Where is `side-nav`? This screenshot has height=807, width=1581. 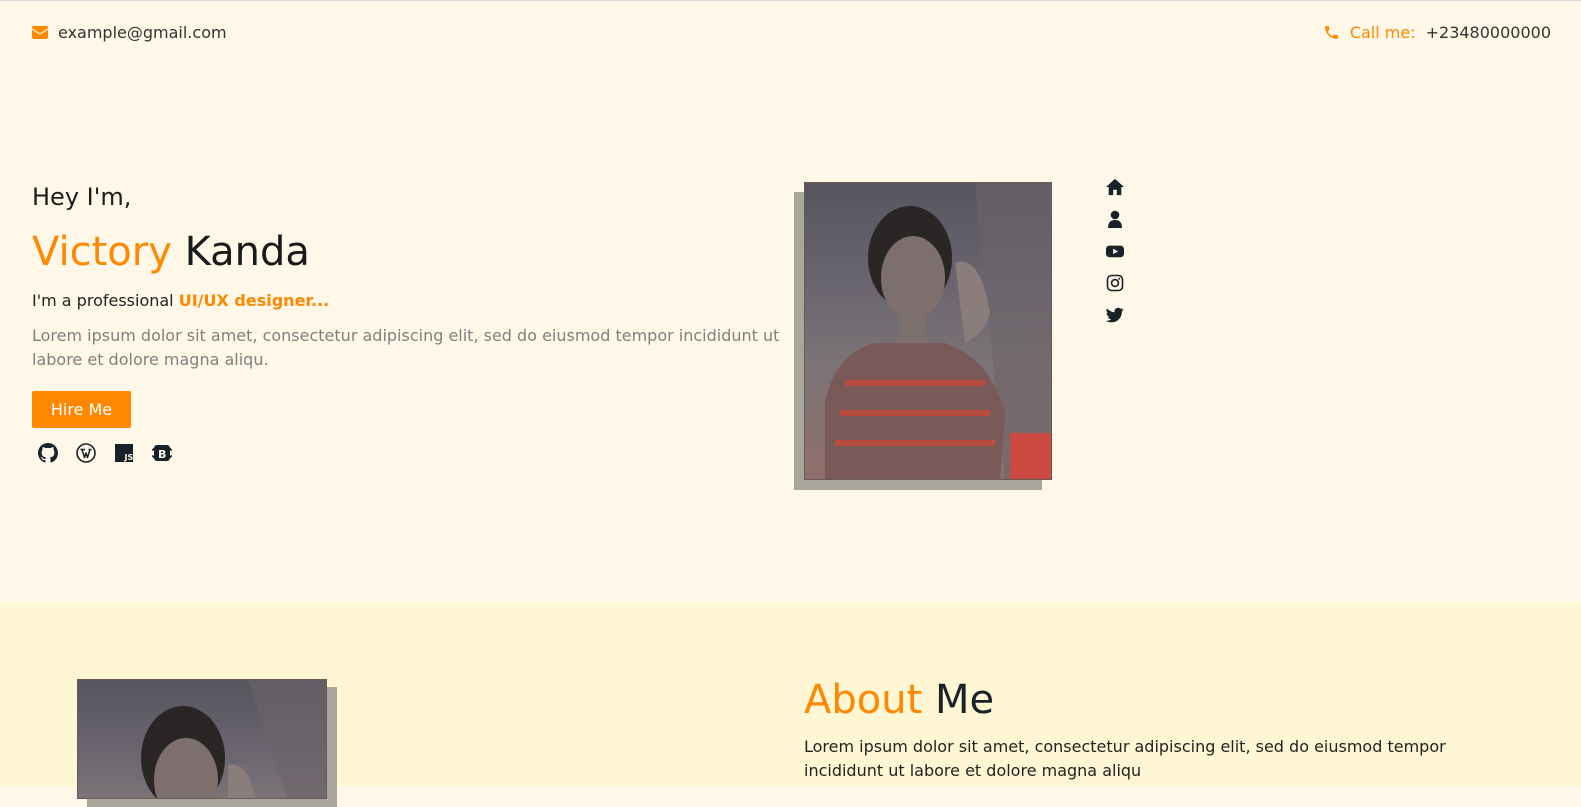 side-nav is located at coordinates (1115, 251).